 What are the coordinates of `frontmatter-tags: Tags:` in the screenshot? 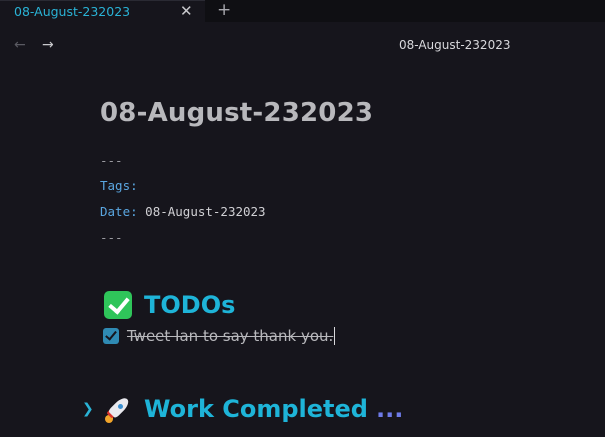 It's located at (119, 185).